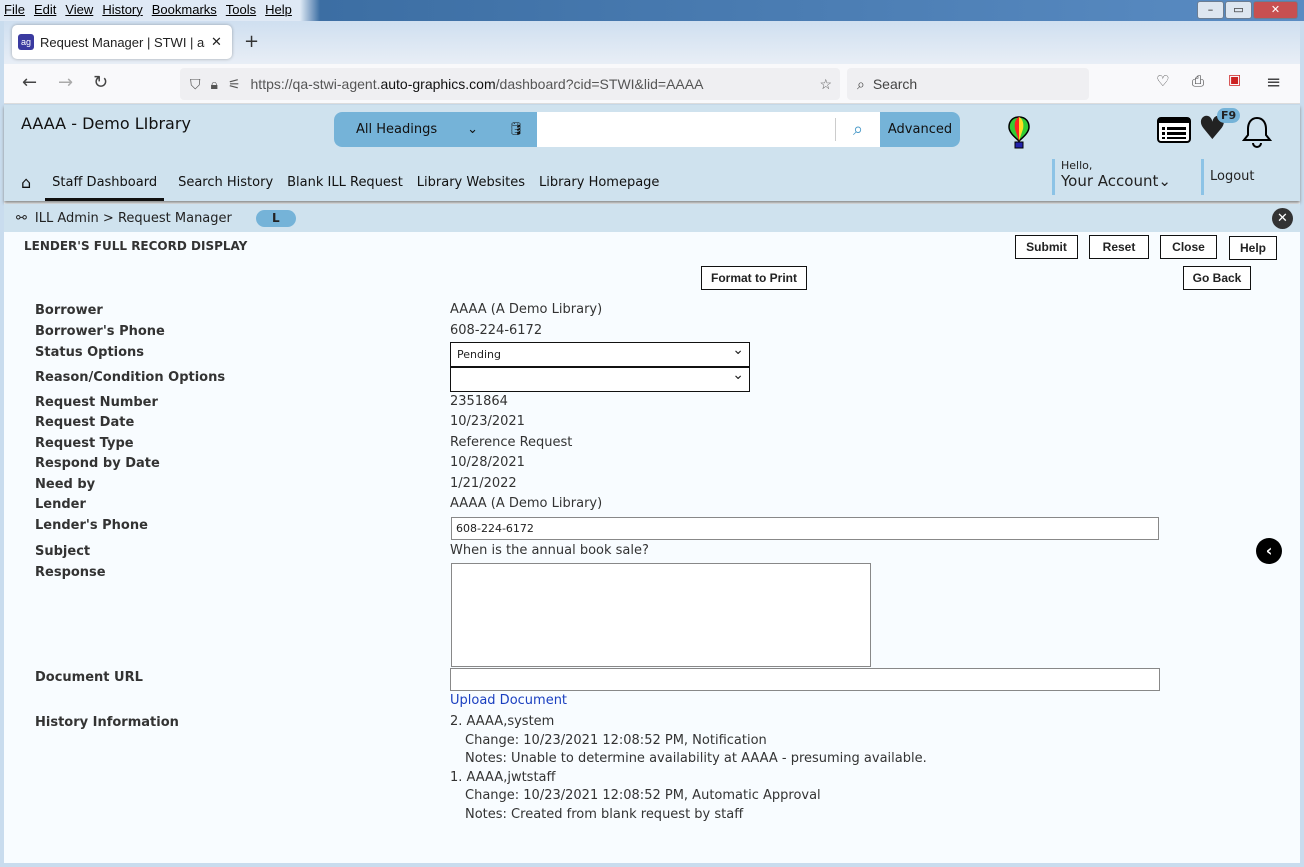 Image resolution: width=1304 pixels, height=867 pixels. I want to click on window-close-button: ✕, so click(1275, 10).